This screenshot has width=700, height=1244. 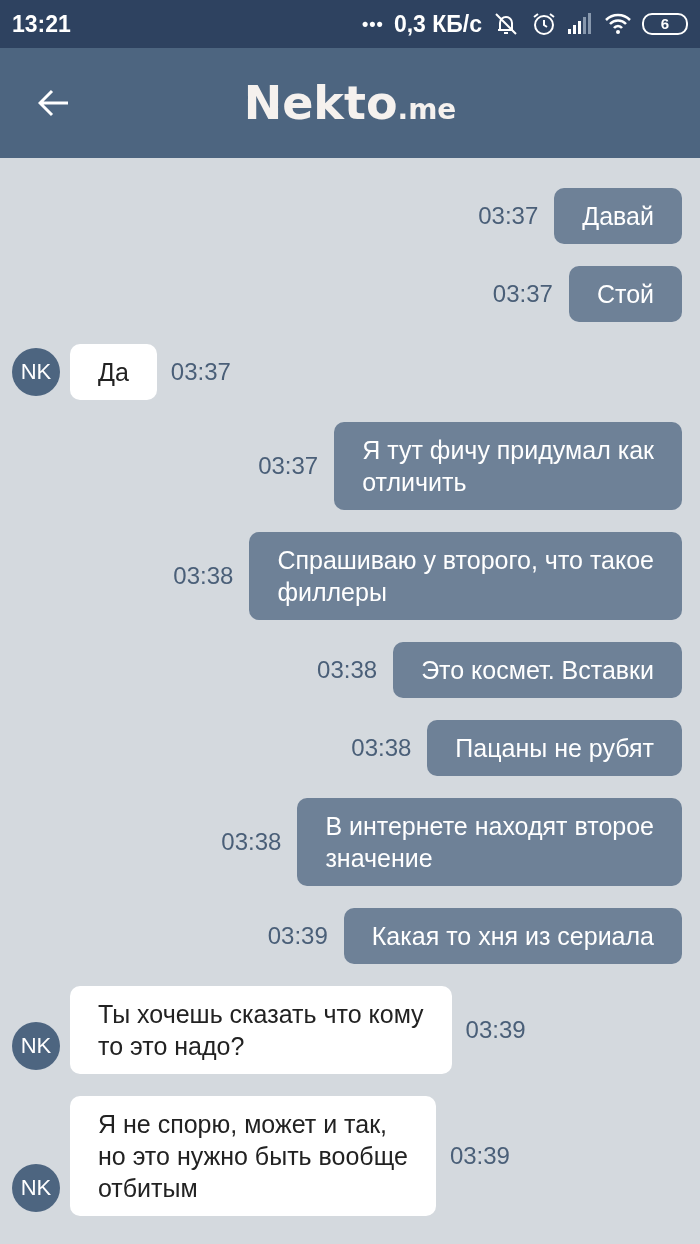 I want to click on network-speed: 0,3 КБ/с, so click(x=437, y=24).